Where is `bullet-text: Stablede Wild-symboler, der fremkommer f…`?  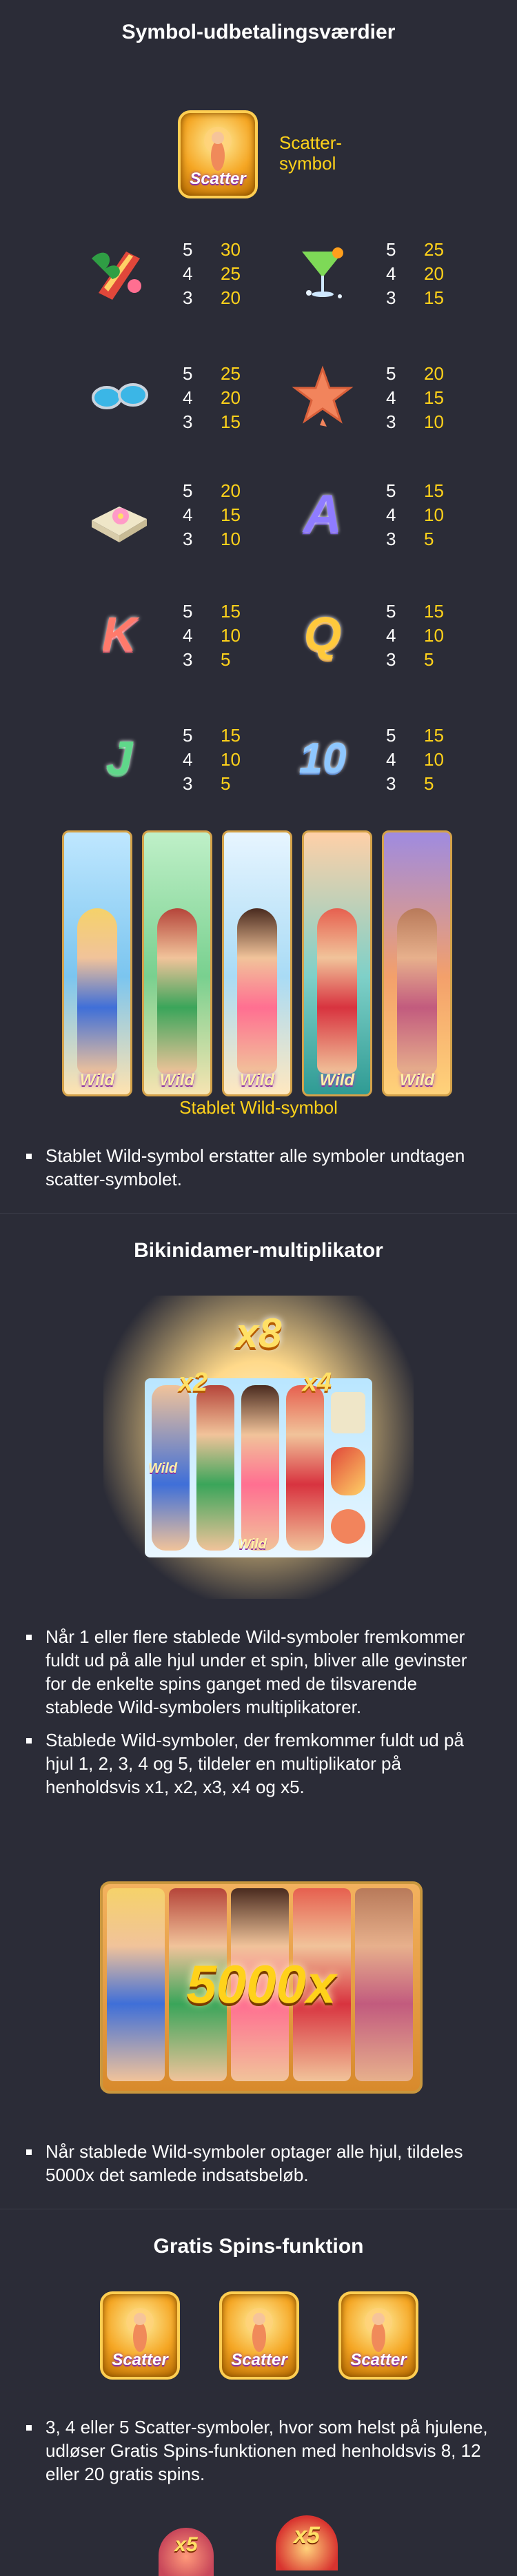
bullet-text: Stablede Wild-symboler, der fremkommer f… is located at coordinates (255, 1763).